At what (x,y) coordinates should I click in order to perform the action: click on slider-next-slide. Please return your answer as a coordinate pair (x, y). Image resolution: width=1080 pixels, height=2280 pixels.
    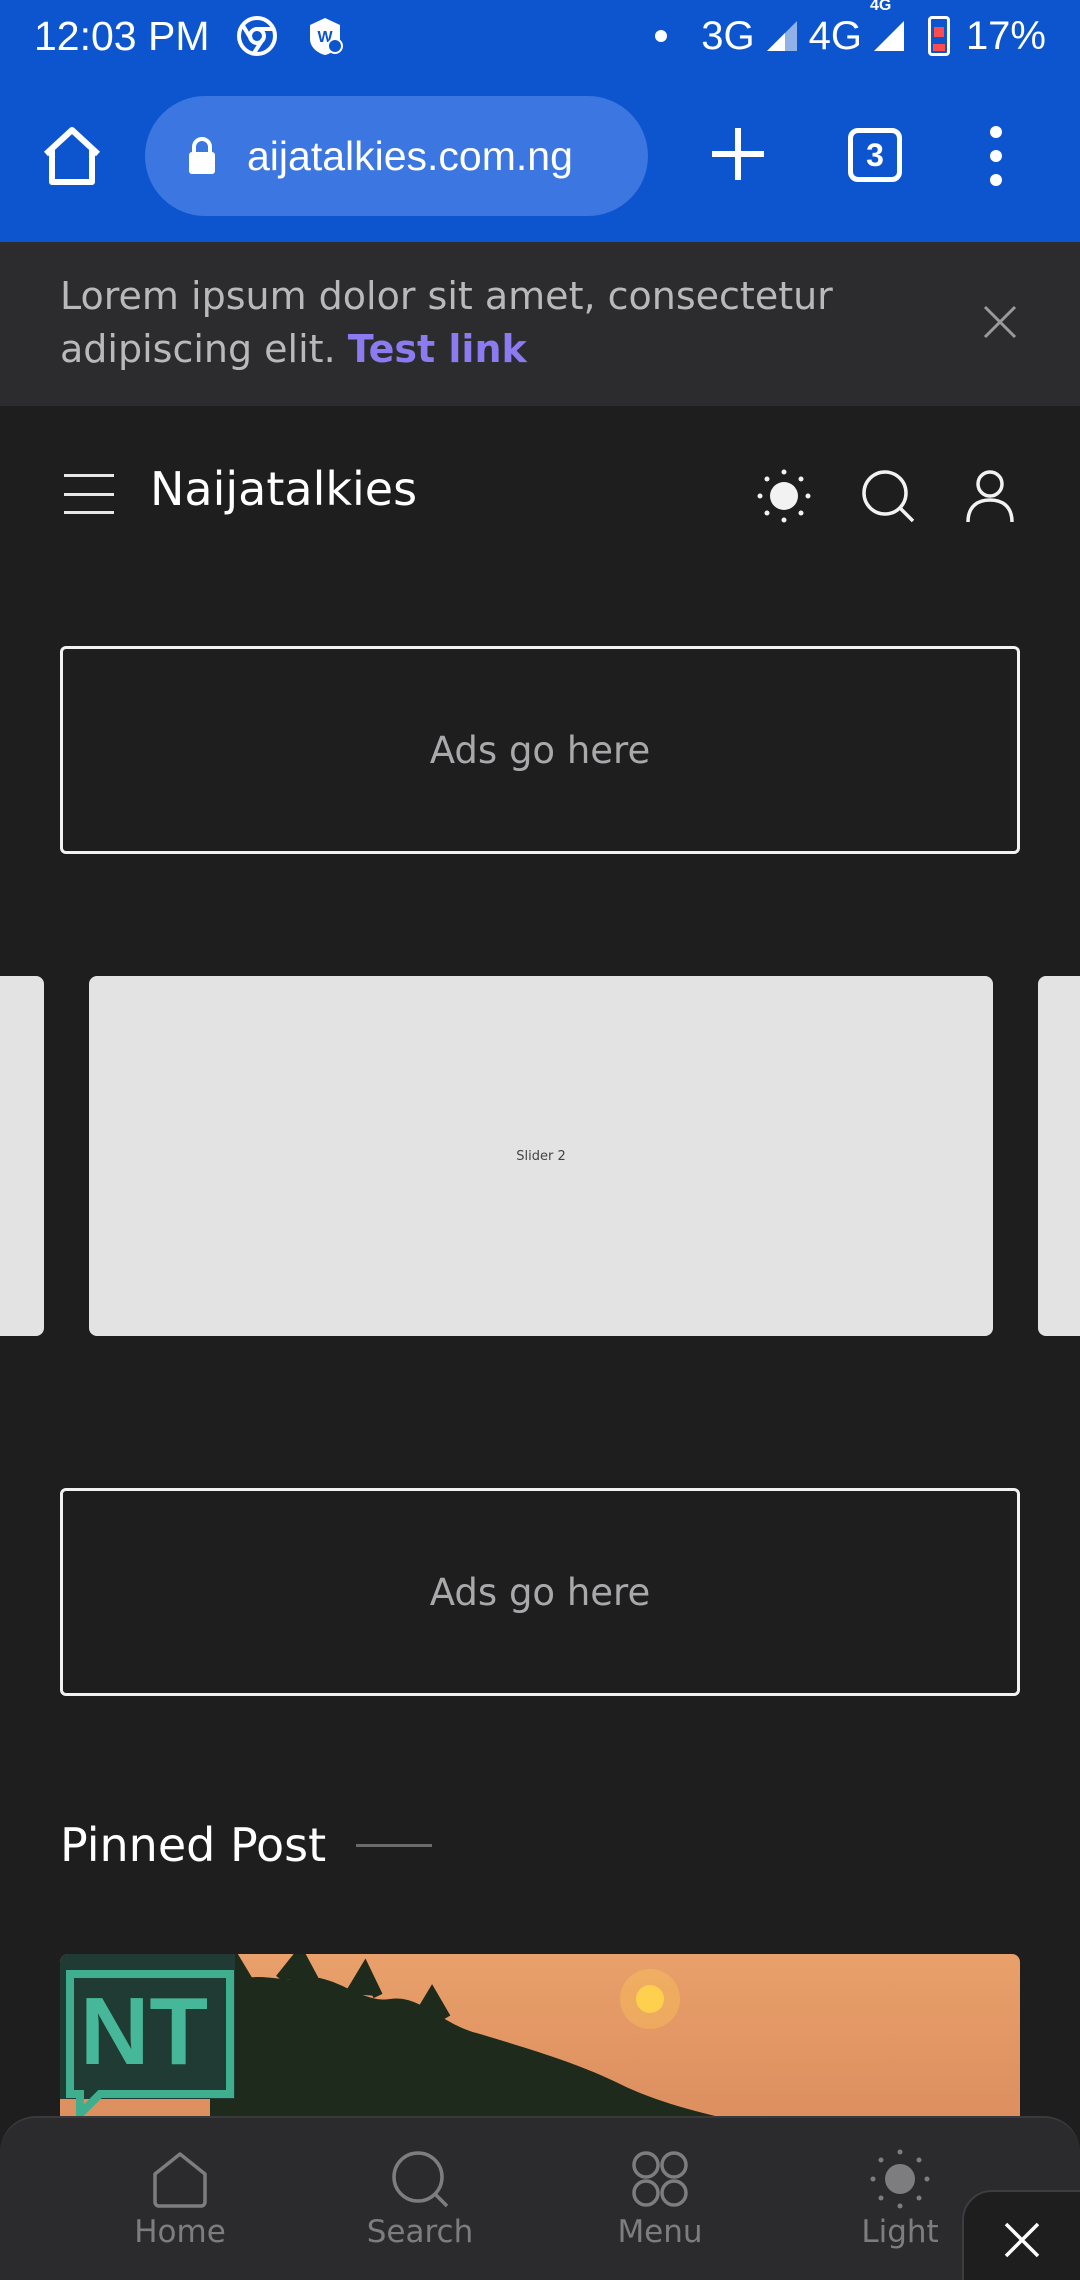
    Looking at the image, I should click on (1059, 1156).